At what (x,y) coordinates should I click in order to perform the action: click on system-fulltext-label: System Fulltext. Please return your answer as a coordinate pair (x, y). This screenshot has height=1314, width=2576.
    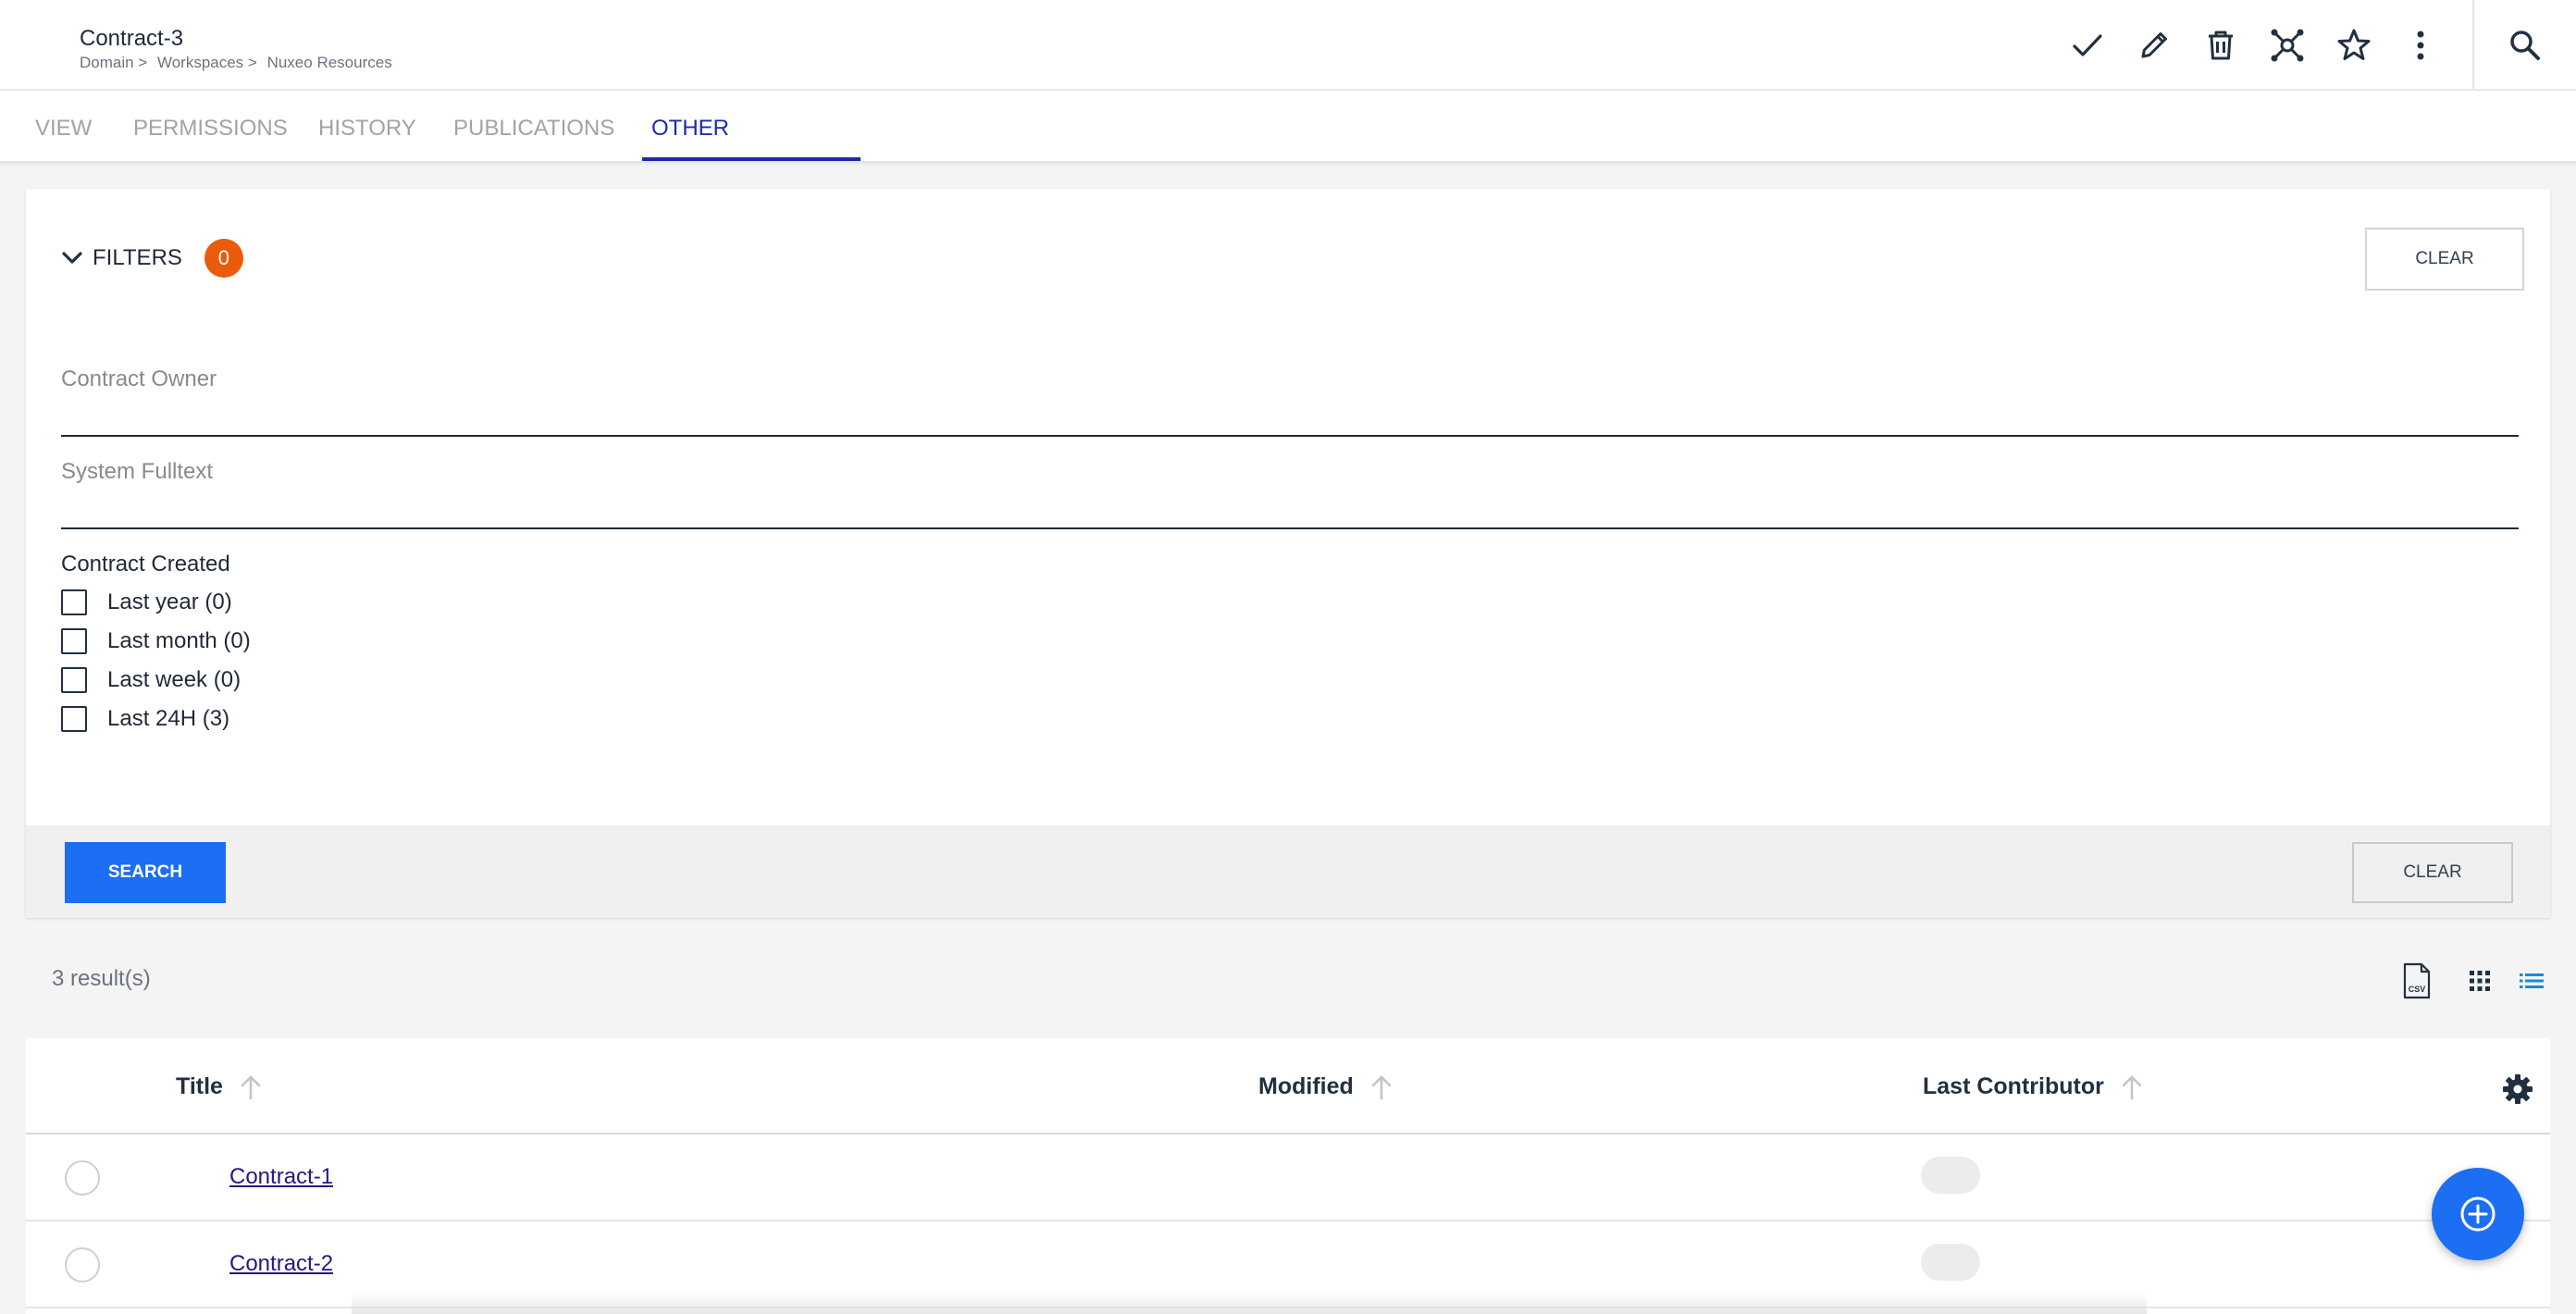
    Looking at the image, I should click on (137, 472).